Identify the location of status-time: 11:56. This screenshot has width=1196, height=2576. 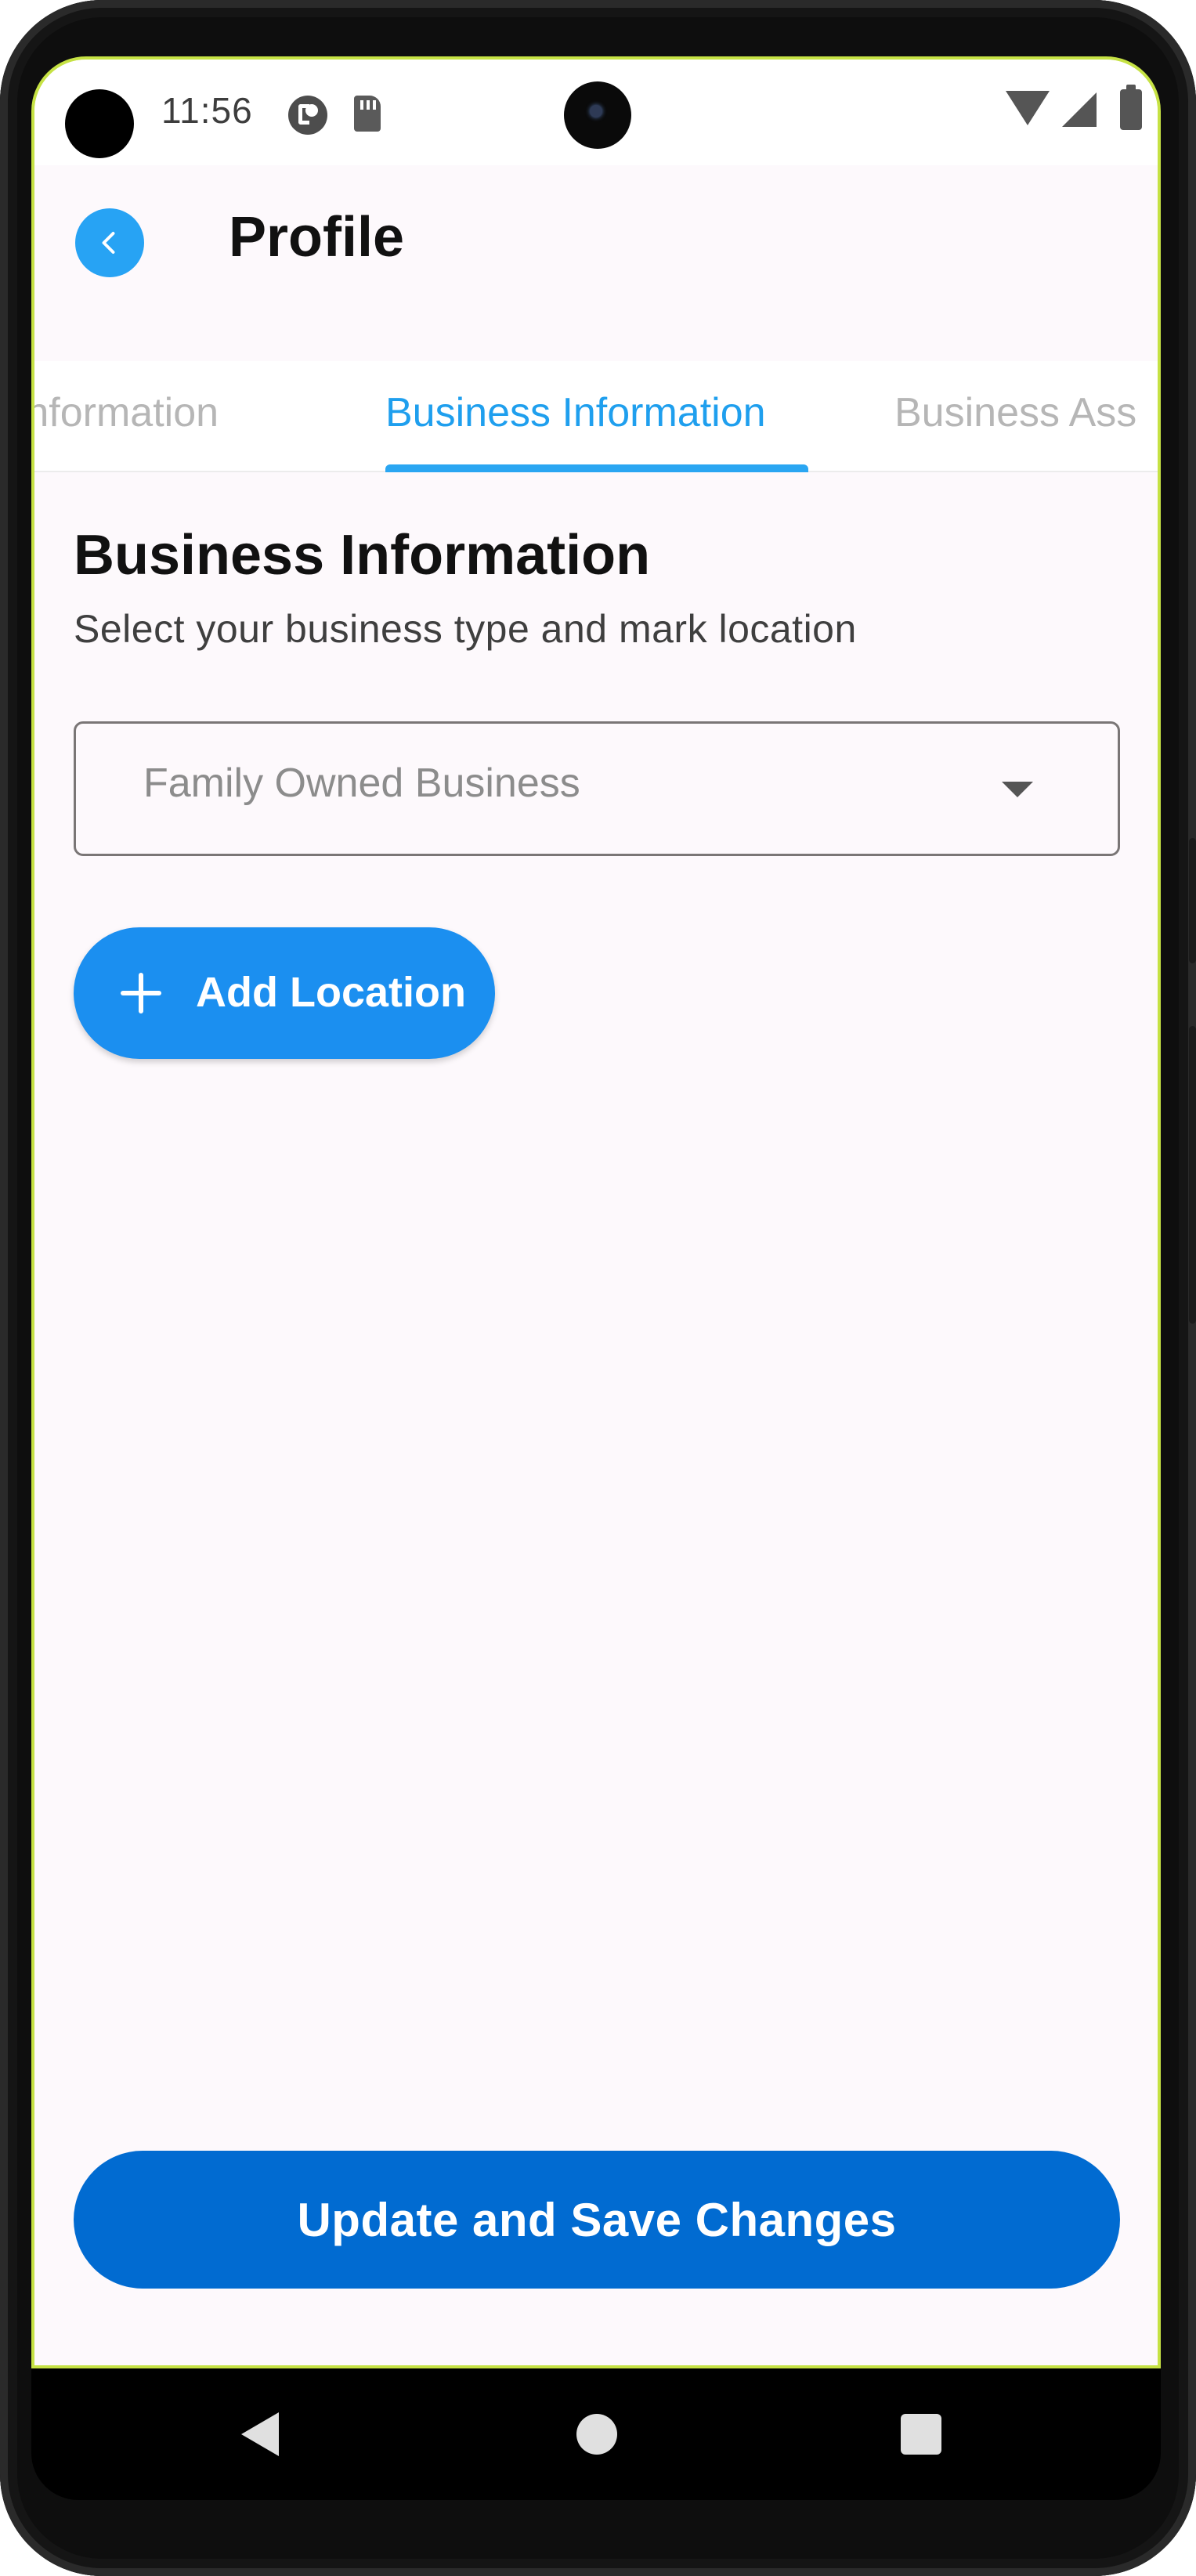
(207, 110).